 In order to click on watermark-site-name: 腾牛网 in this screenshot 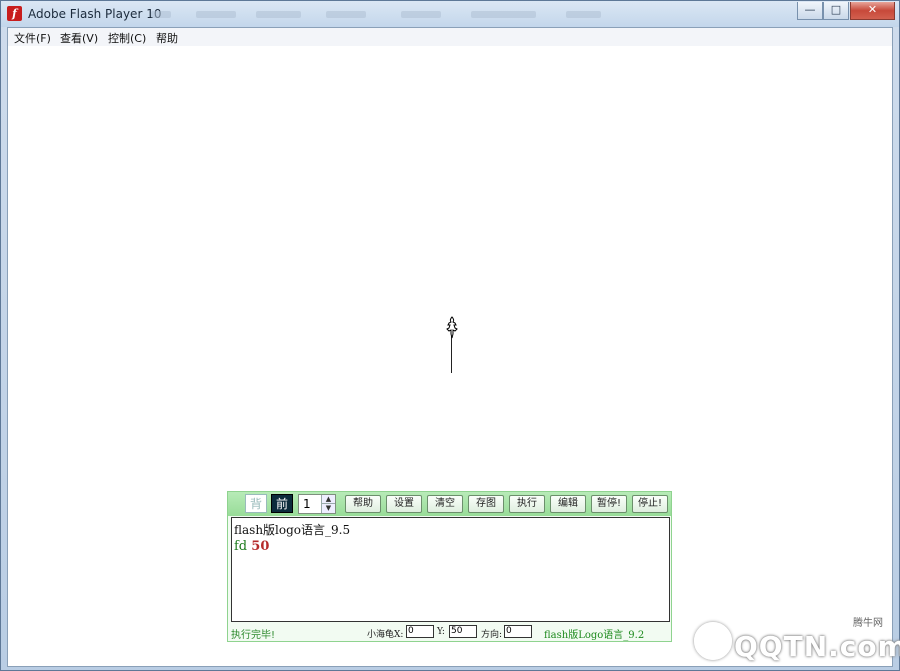, I will do `click(868, 623)`.